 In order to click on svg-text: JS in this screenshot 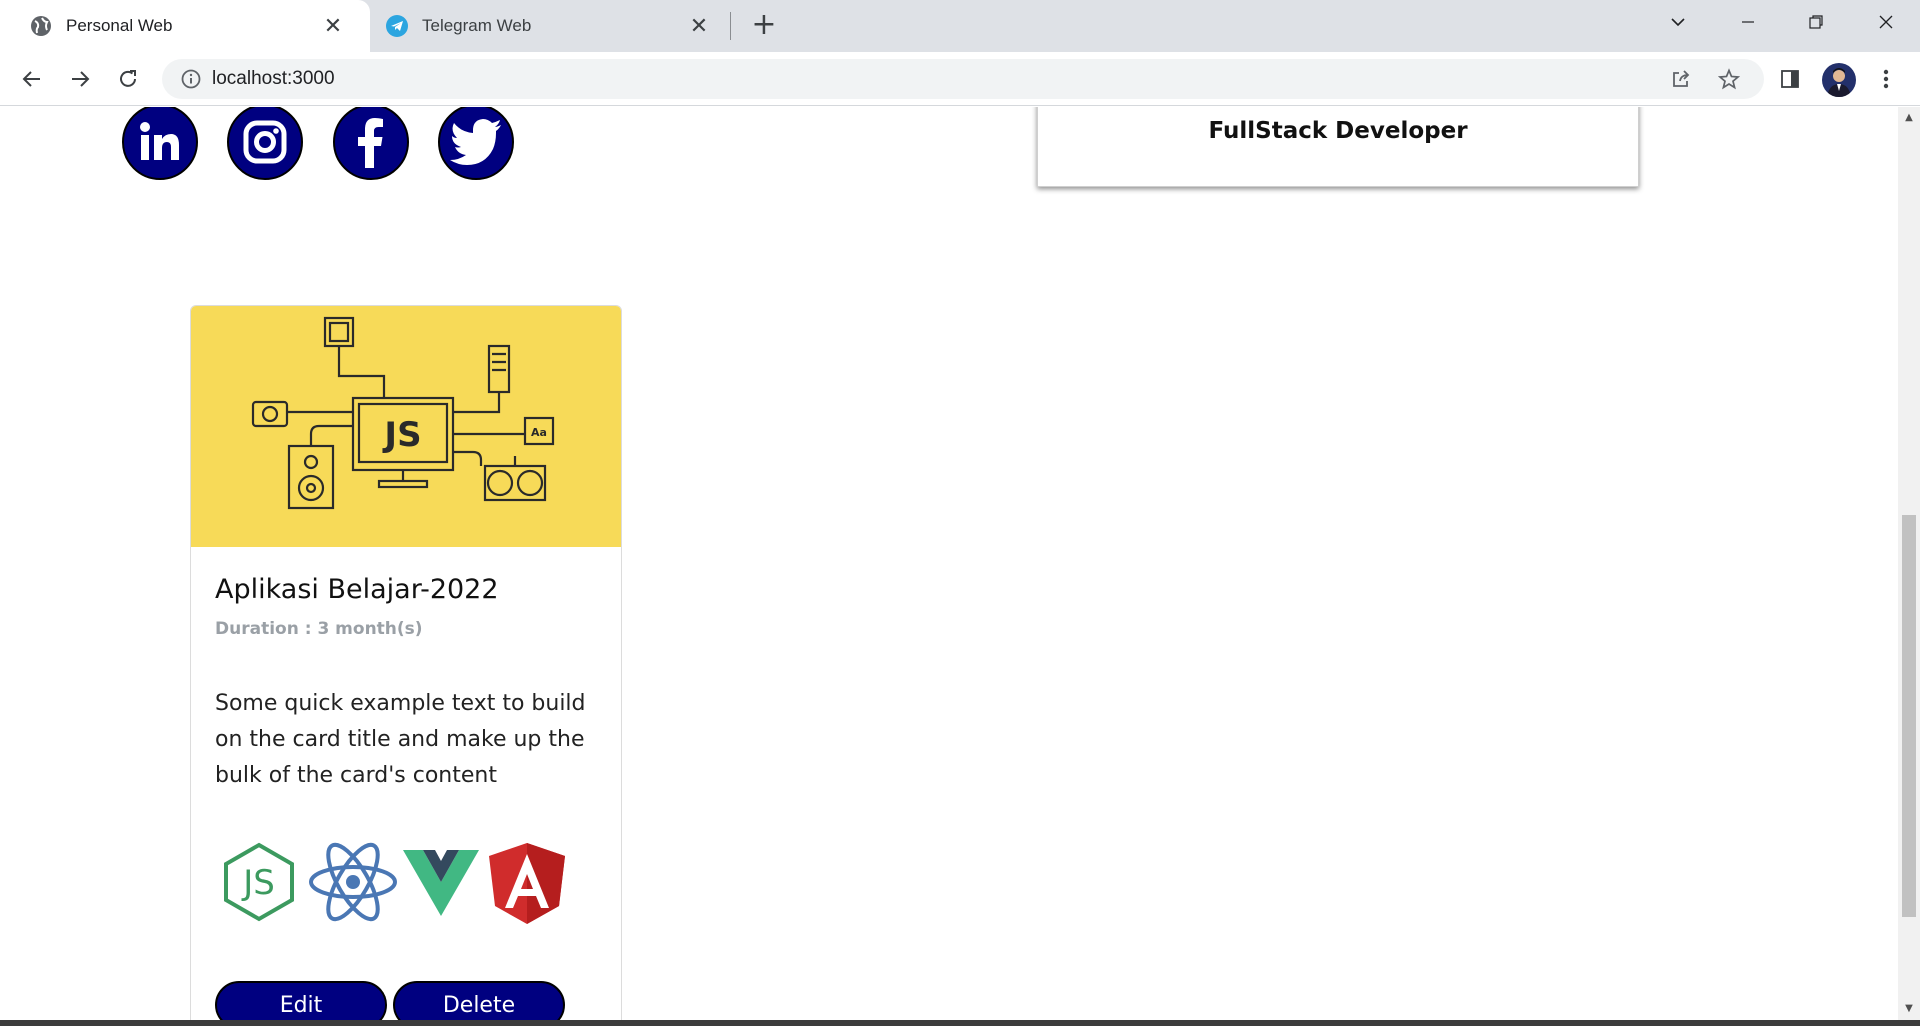, I will do `click(258, 883)`.